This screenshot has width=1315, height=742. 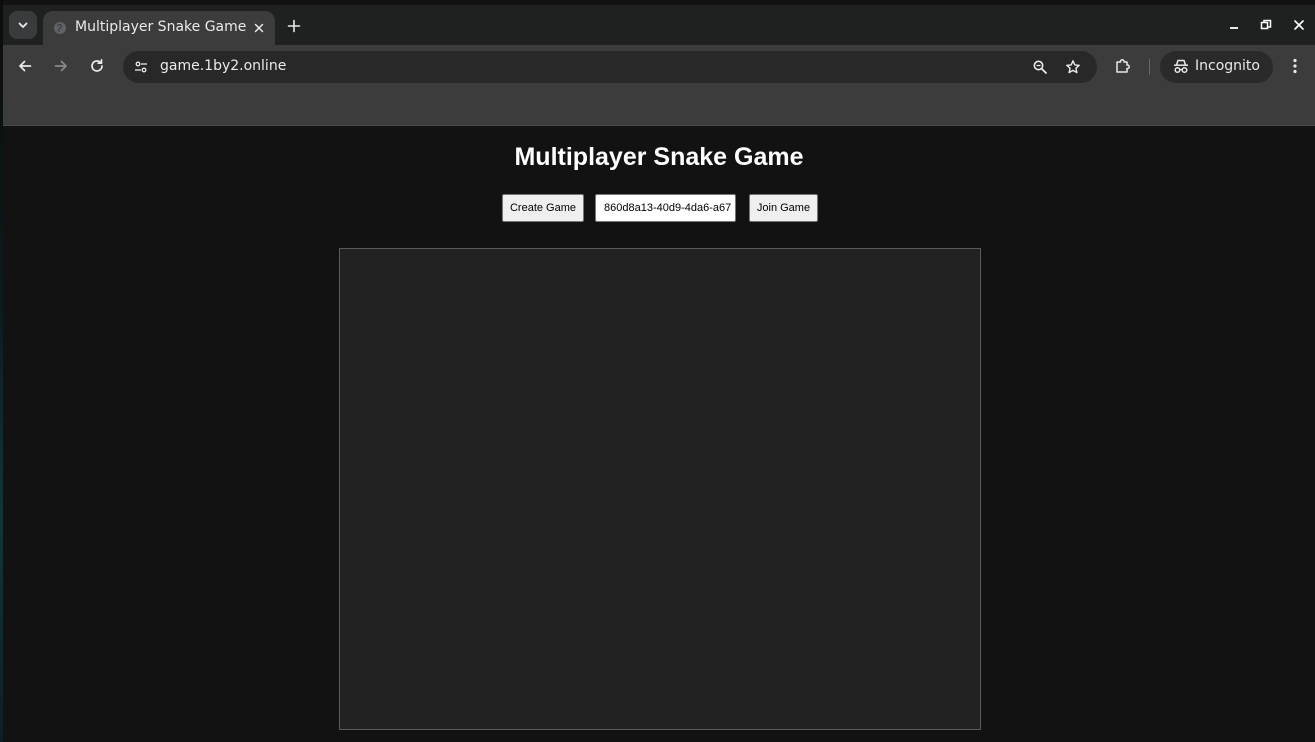 I want to click on zoom-button, so click(x=1040, y=67).